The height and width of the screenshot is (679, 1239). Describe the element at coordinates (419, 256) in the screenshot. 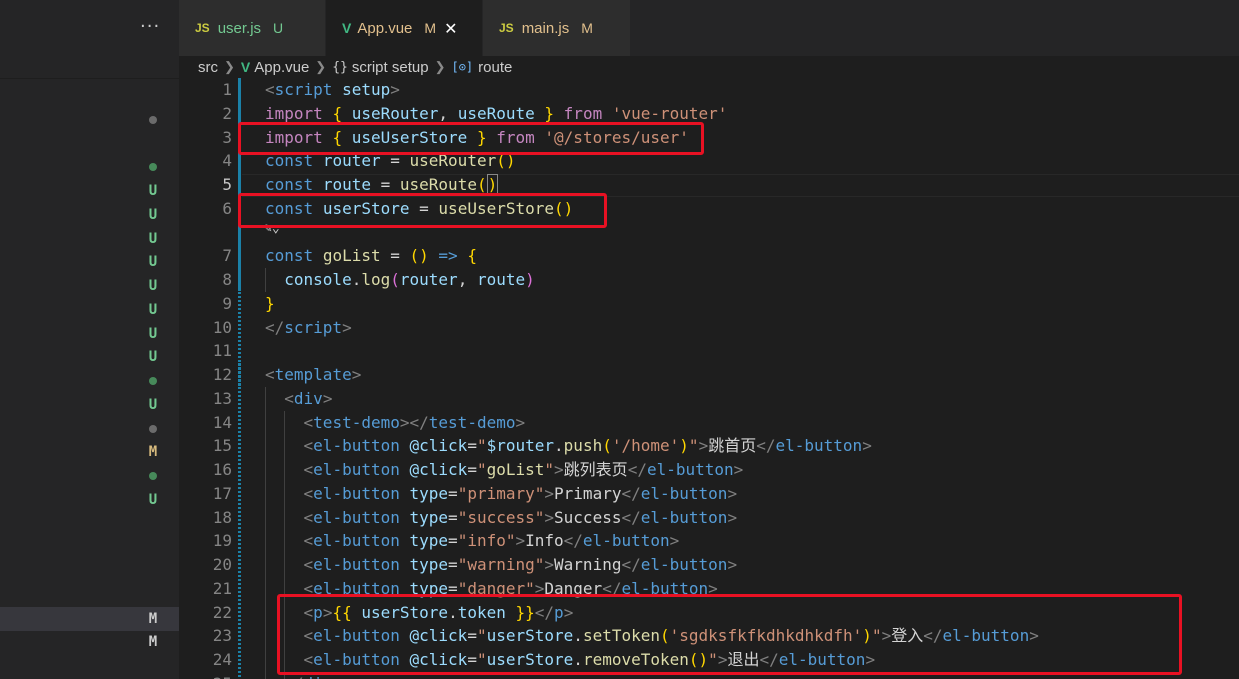

I see `code-token: ()` at that location.